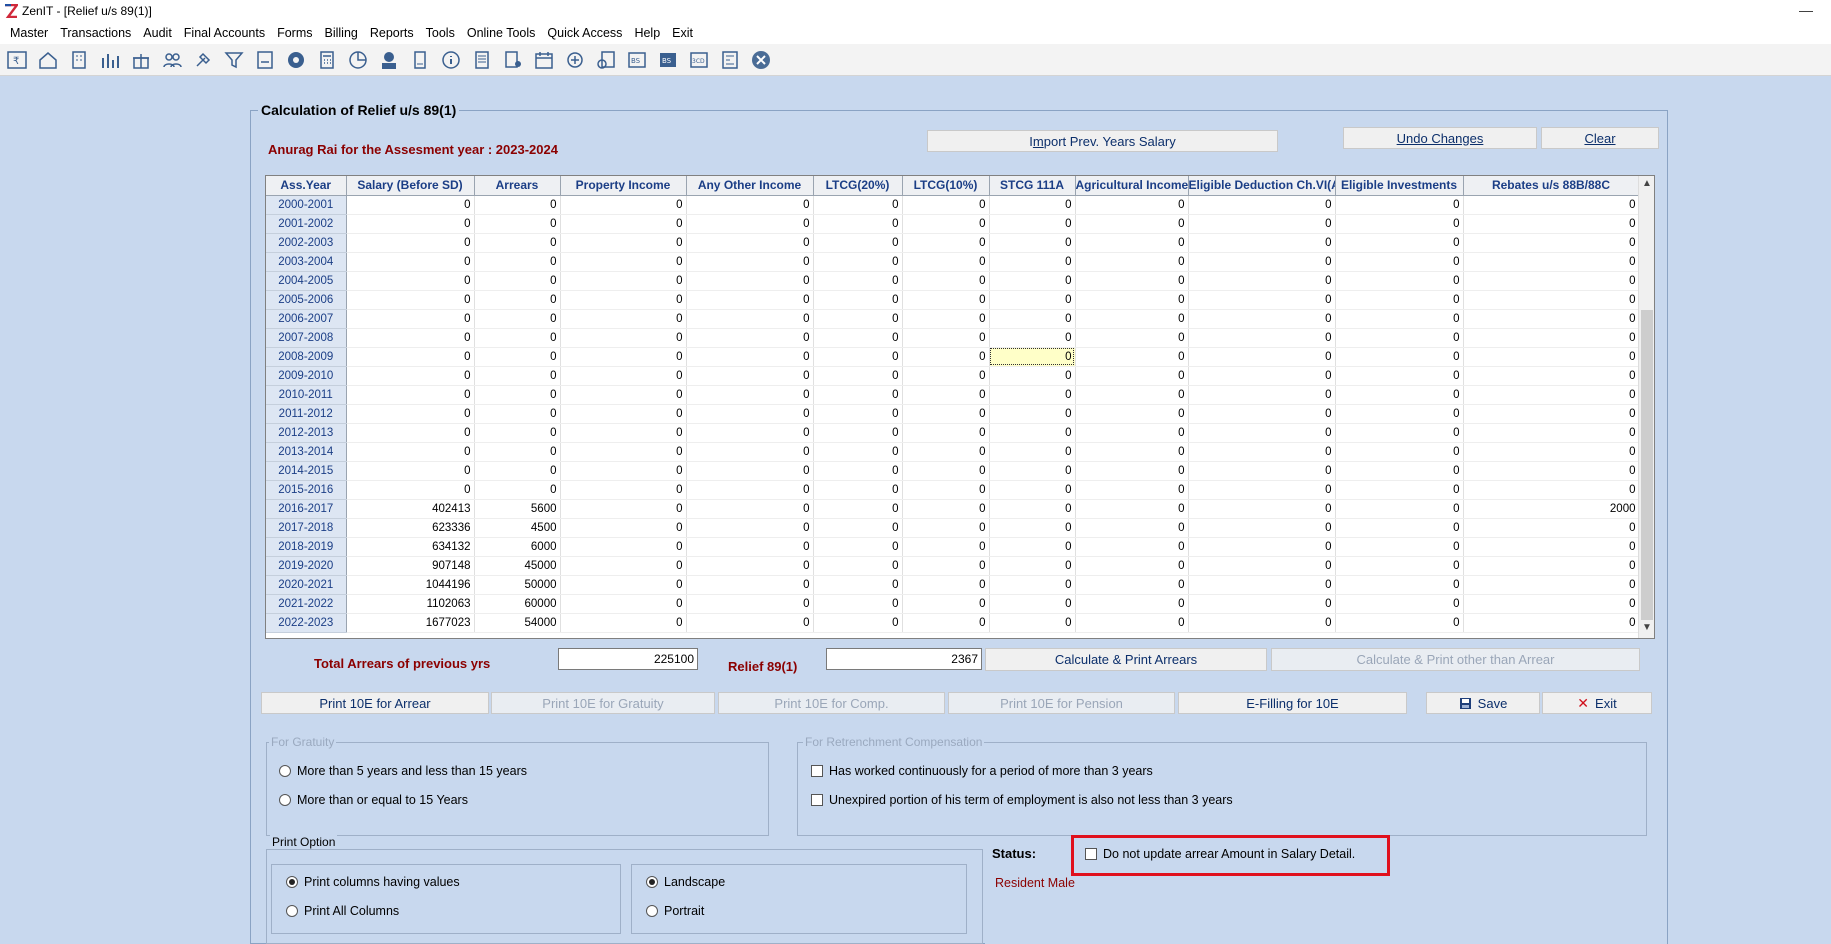  What do you see at coordinates (953, 262) in the screenshot?
I see `table-row: 2003-2004 0 0 0 0 0 0 0 0 0 0 0` at bounding box center [953, 262].